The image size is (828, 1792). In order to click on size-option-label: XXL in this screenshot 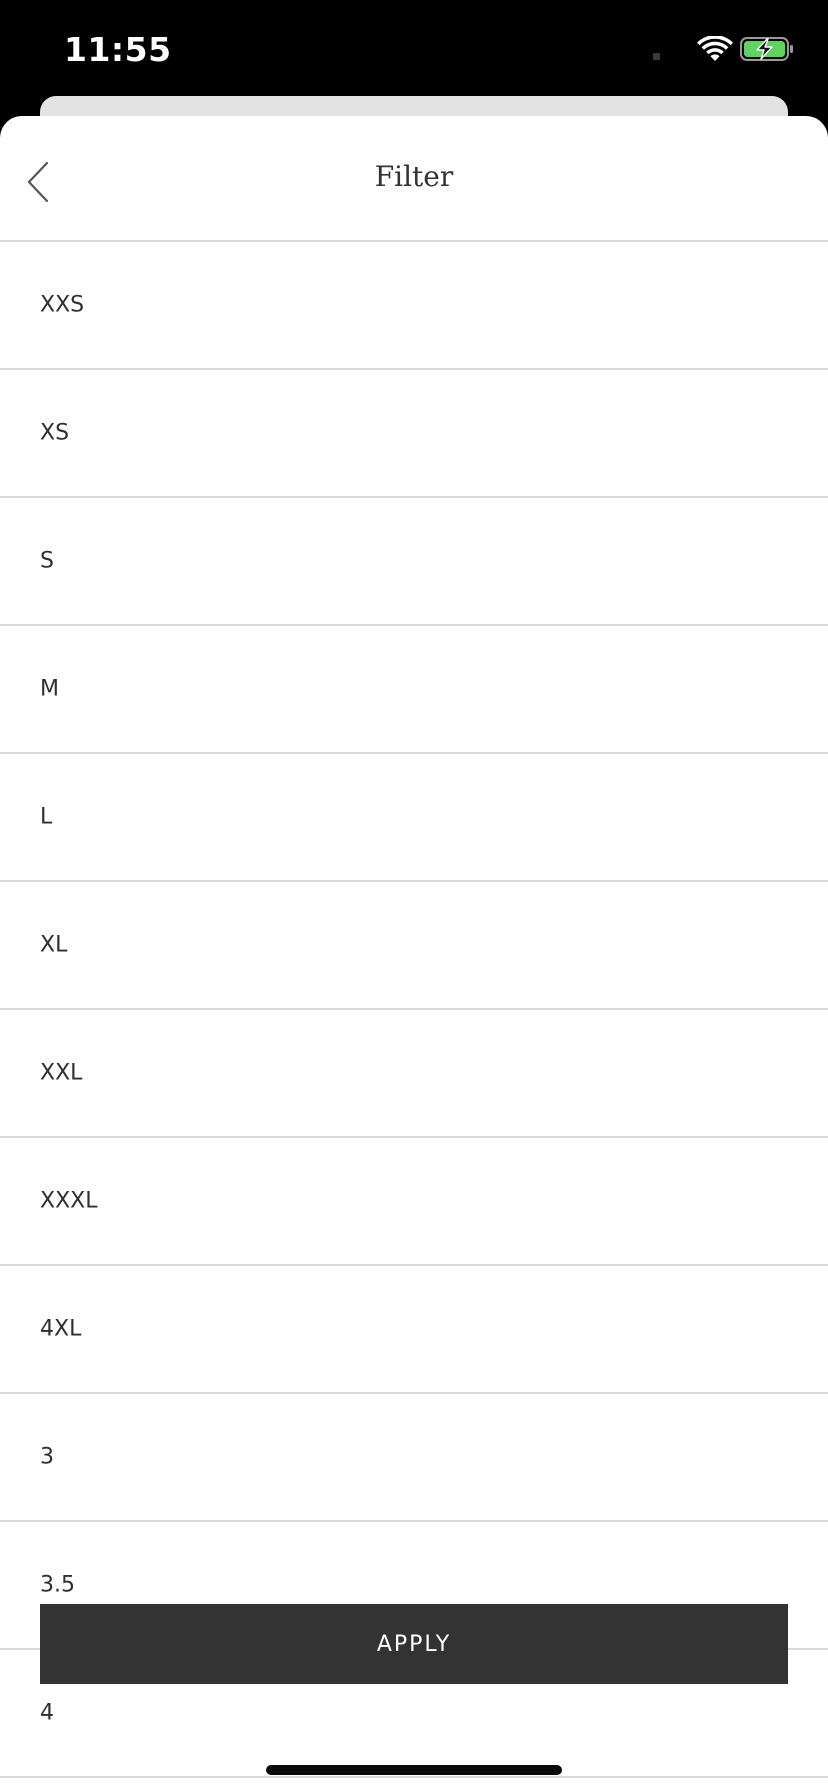, I will do `click(61, 1073)`.